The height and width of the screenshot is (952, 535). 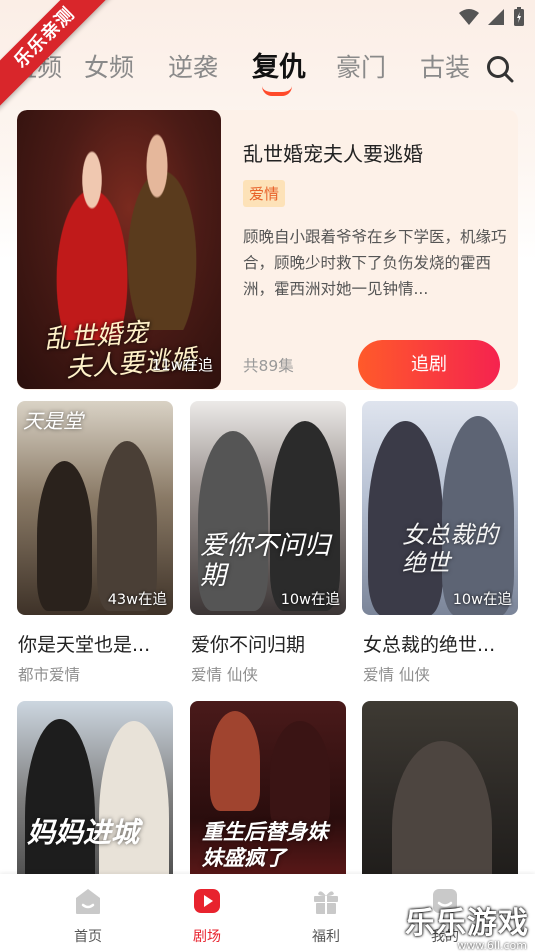 What do you see at coordinates (193, 68) in the screenshot?
I see `tab-comeback: 逆袭` at bounding box center [193, 68].